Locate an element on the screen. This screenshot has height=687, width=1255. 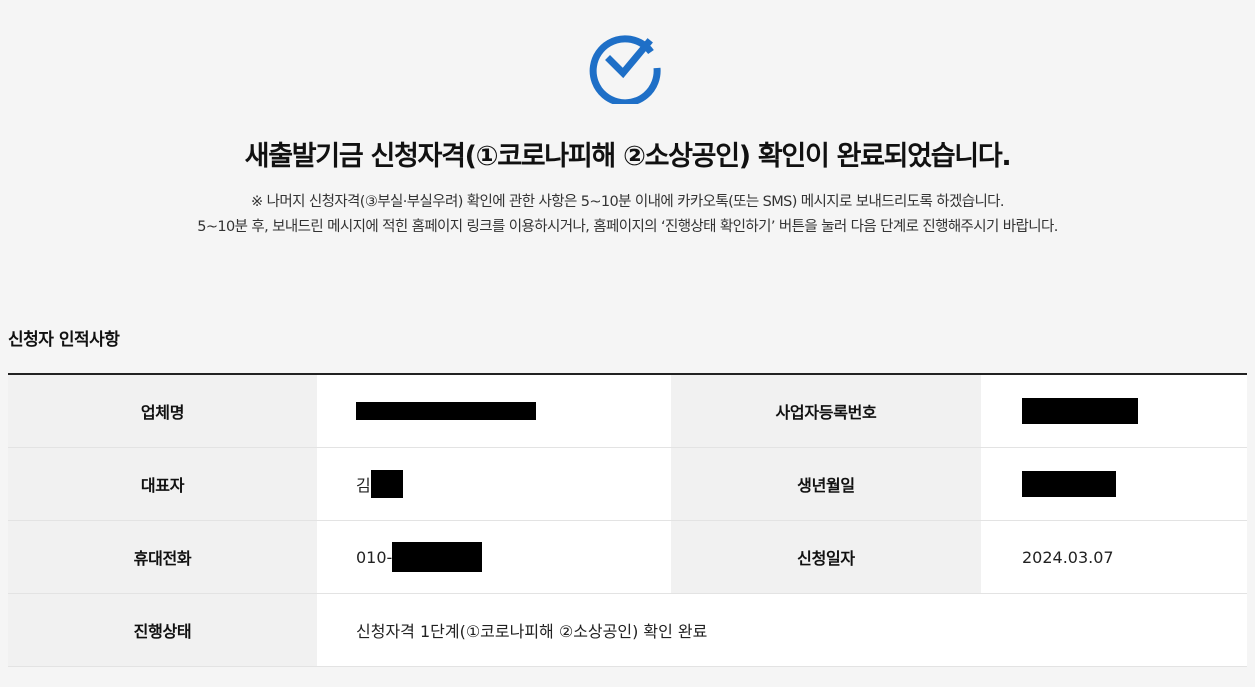
table-row: 휴대전화 010- 신청일자 2024.03.07 is located at coordinates (627, 557).